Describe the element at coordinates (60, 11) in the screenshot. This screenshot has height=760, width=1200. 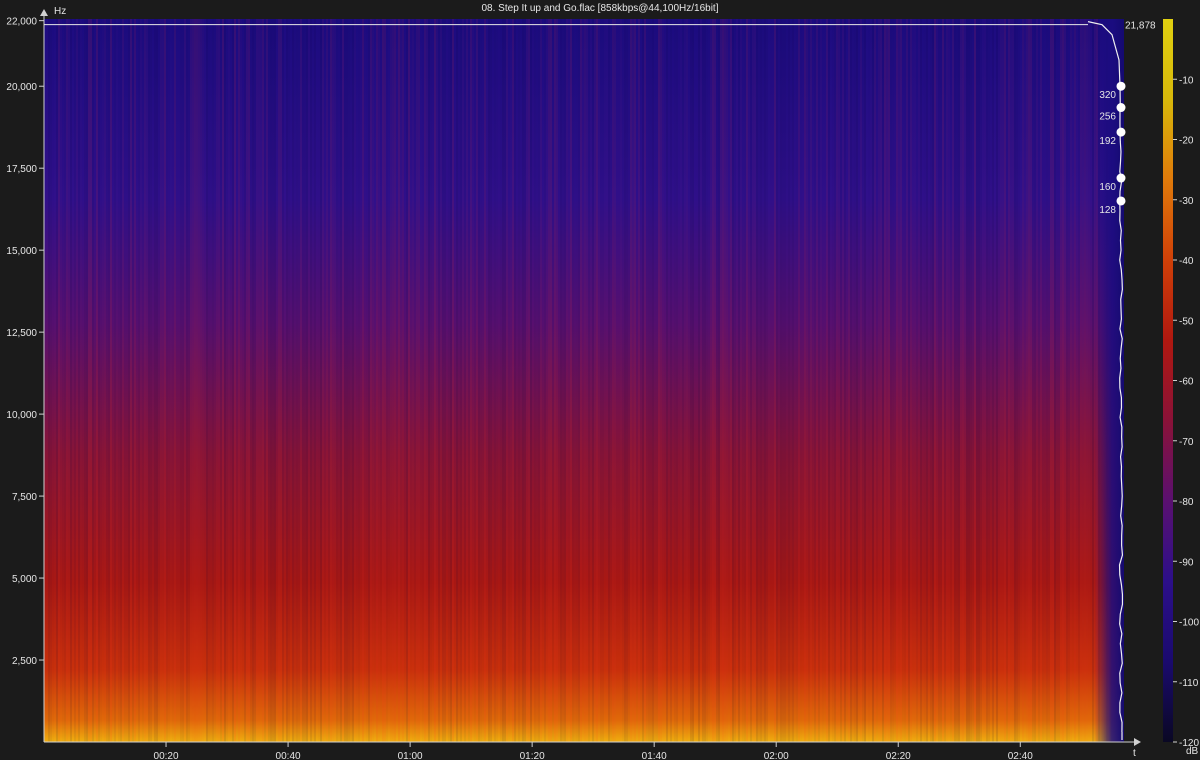
I see `y-axis-label: Hz` at that location.